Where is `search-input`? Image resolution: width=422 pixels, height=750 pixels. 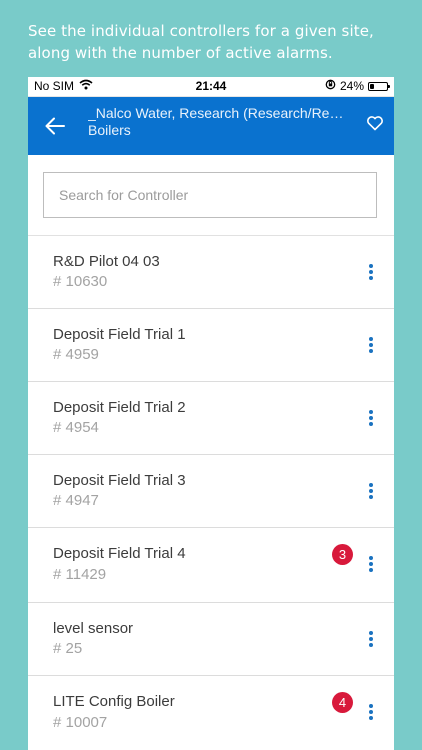 search-input is located at coordinates (210, 195).